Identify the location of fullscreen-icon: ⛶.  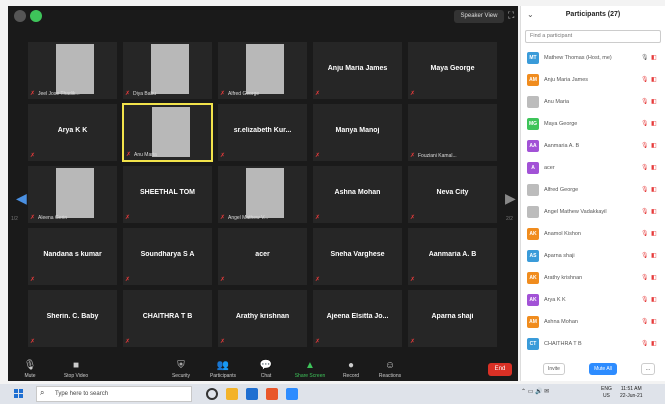
(511, 15).